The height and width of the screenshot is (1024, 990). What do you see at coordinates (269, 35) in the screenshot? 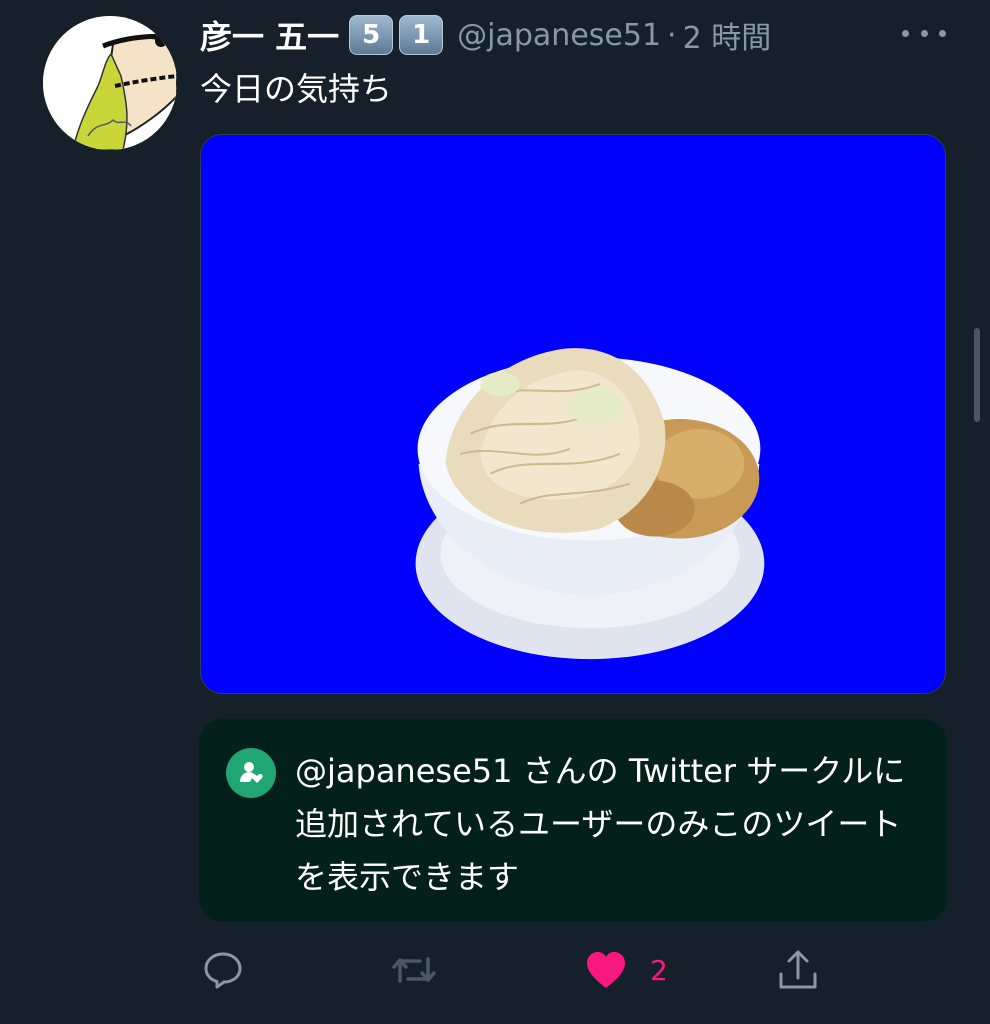
I see `display-name: 彦一 五一` at bounding box center [269, 35].